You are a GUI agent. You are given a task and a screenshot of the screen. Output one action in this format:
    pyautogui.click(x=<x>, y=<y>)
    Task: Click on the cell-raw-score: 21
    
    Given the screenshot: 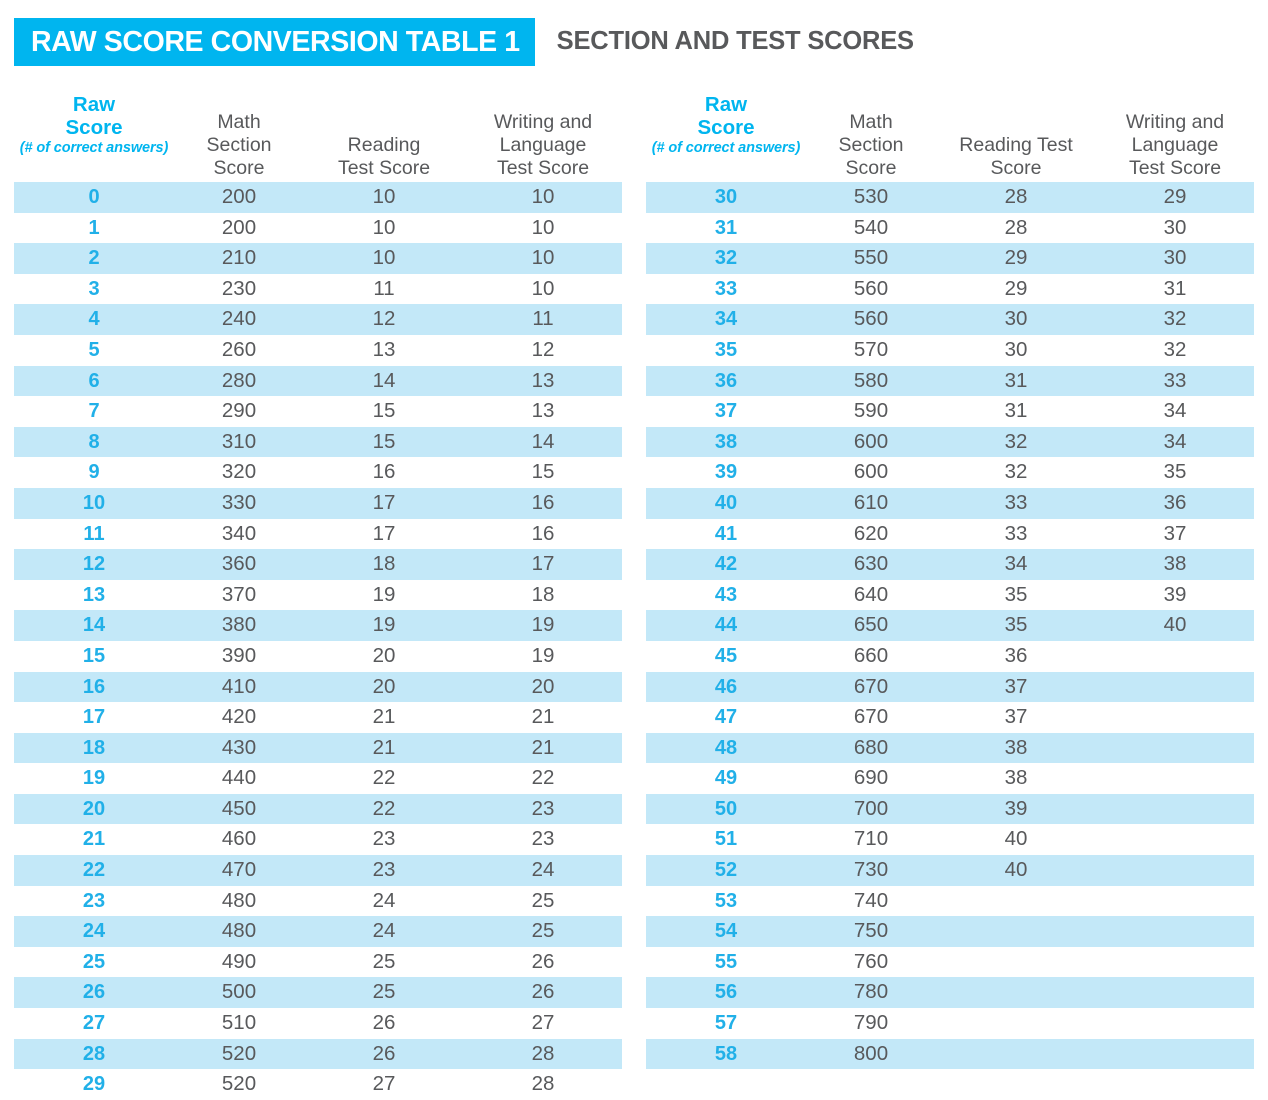 What is the action you would take?
    pyautogui.click(x=94, y=839)
    